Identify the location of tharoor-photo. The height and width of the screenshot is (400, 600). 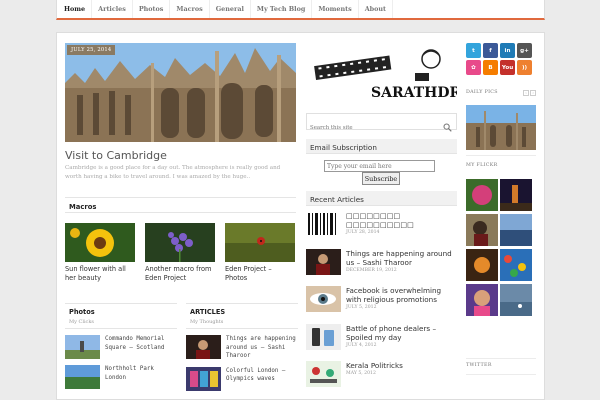
(203, 347).